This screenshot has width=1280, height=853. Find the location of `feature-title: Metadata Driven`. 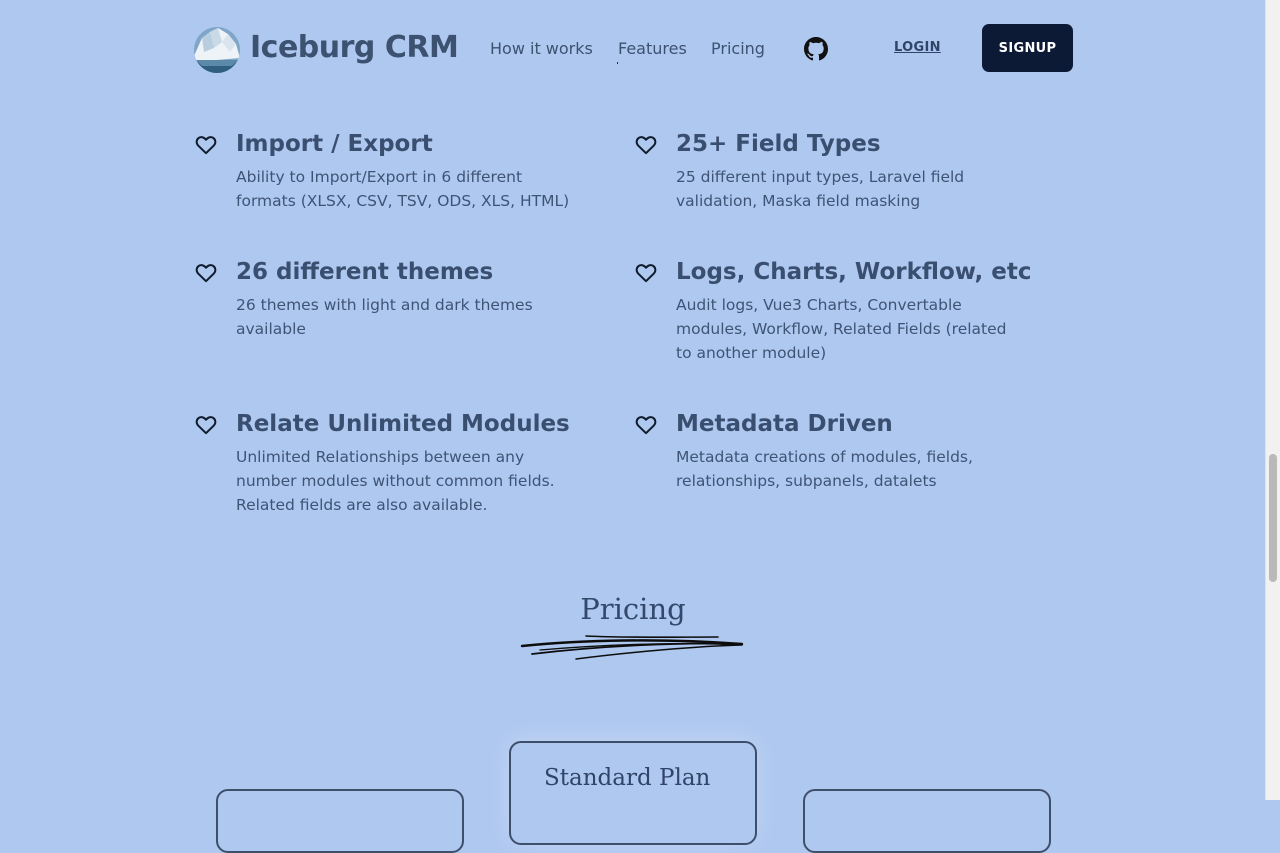

feature-title: Metadata Driven is located at coordinates (784, 424).